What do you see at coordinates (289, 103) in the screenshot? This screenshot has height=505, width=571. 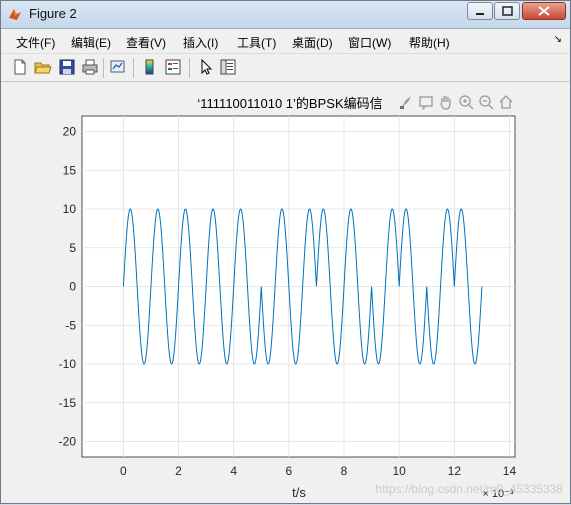 I see `chart-title: ‘111110011010 1’的BPSK编码信` at bounding box center [289, 103].